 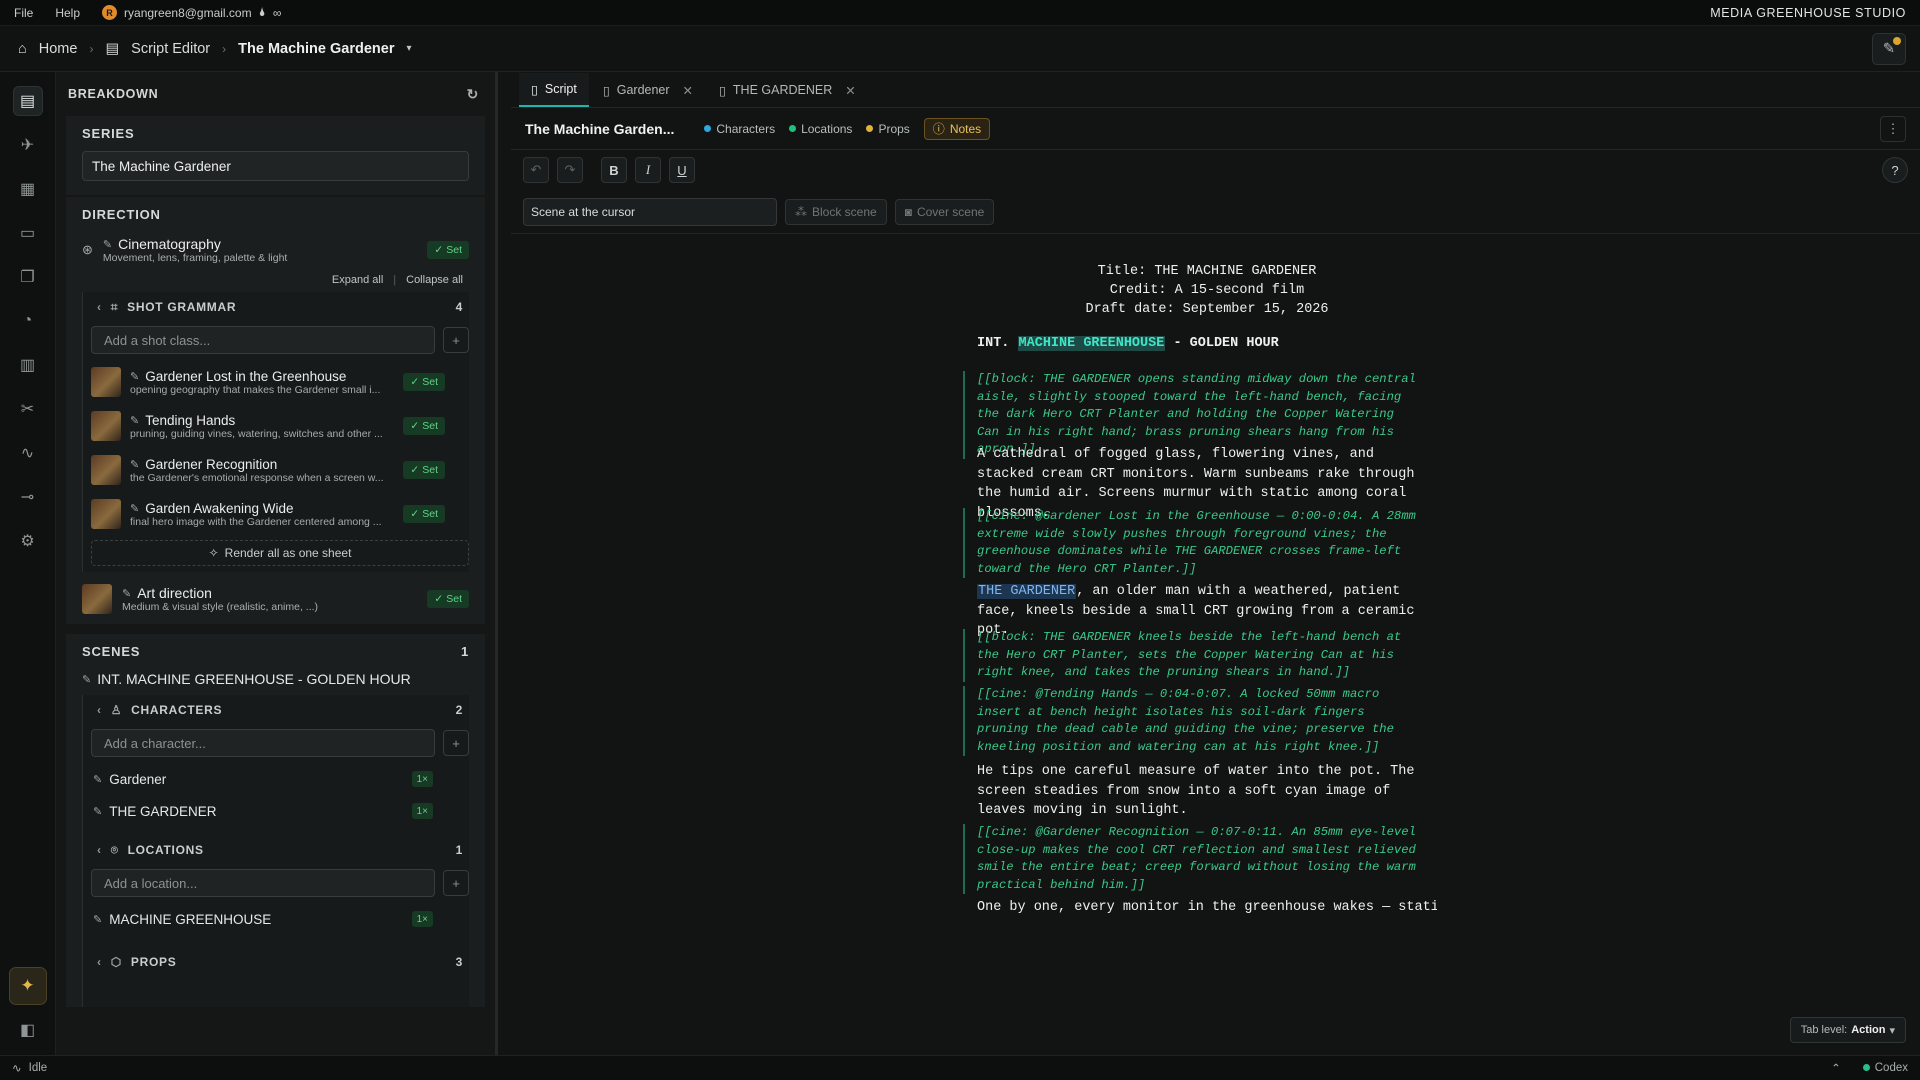 I want to click on menu-file: File, so click(x=23, y=13).